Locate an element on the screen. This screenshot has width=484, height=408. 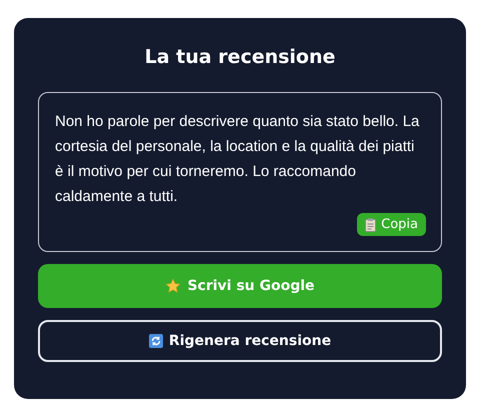
star-icon is located at coordinates (173, 286).